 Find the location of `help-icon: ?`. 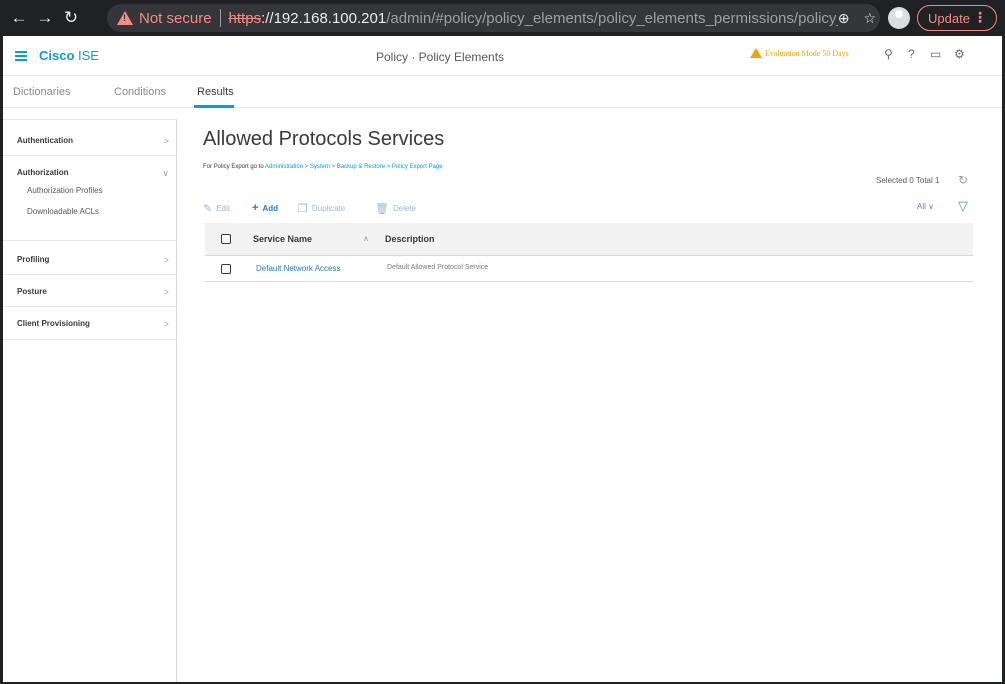

help-icon: ? is located at coordinates (911, 54).